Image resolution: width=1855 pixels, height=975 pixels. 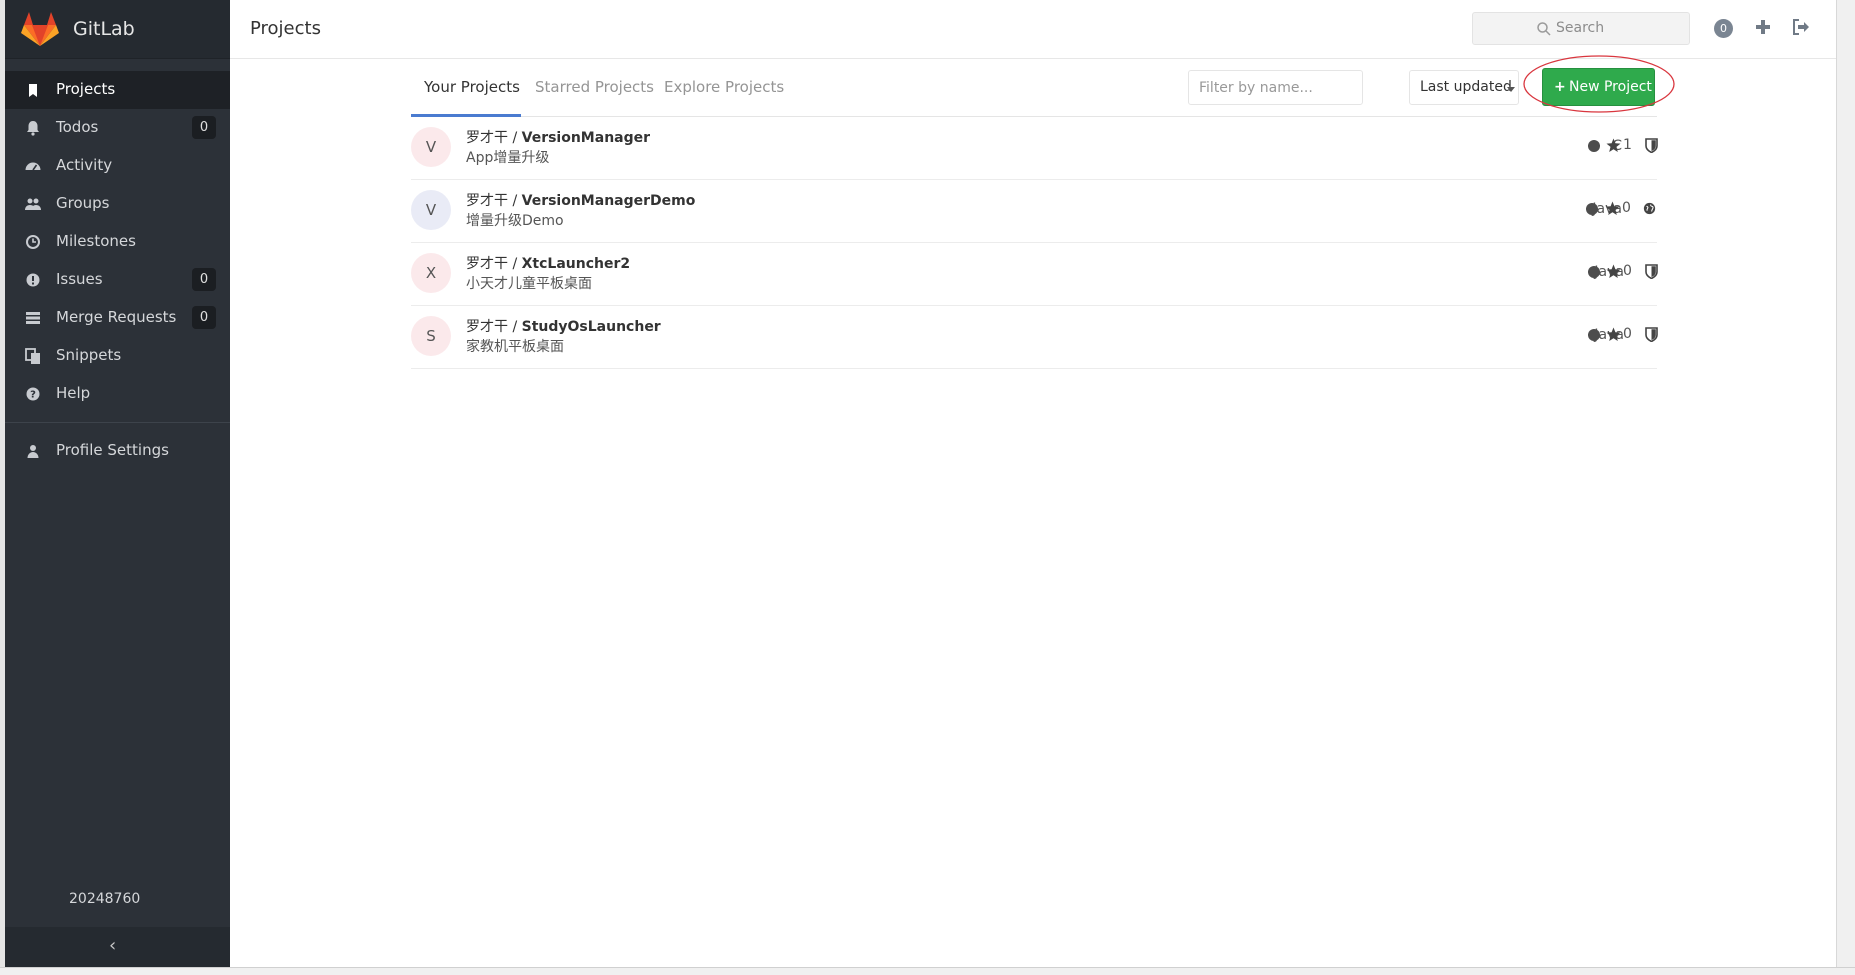 What do you see at coordinates (204, 279) in the screenshot?
I see `issues-count-badge: 0` at bounding box center [204, 279].